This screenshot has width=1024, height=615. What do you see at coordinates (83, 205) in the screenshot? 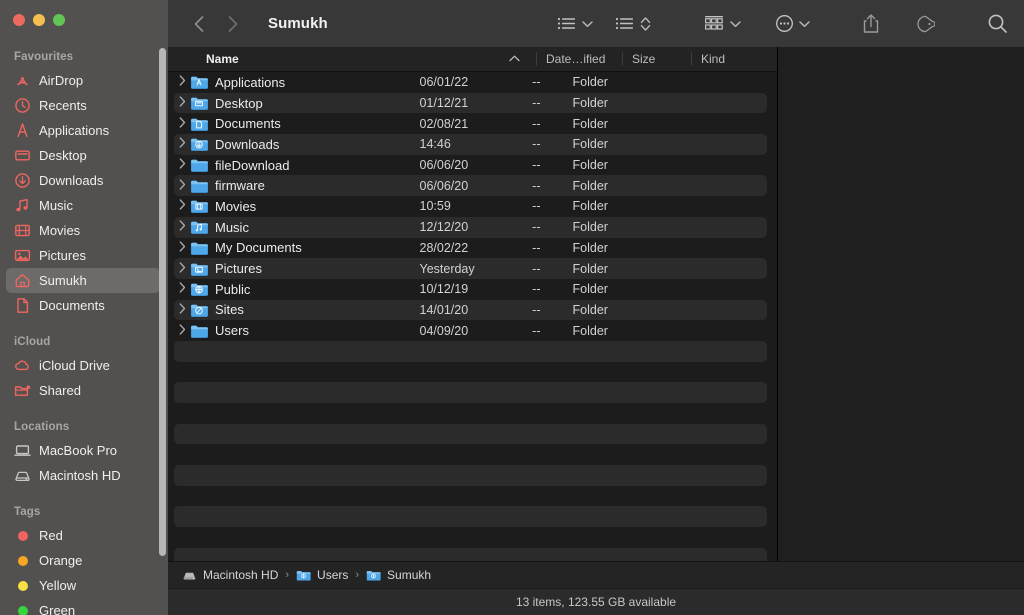
I see `sidebar-item-music: Music` at bounding box center [83, 205].